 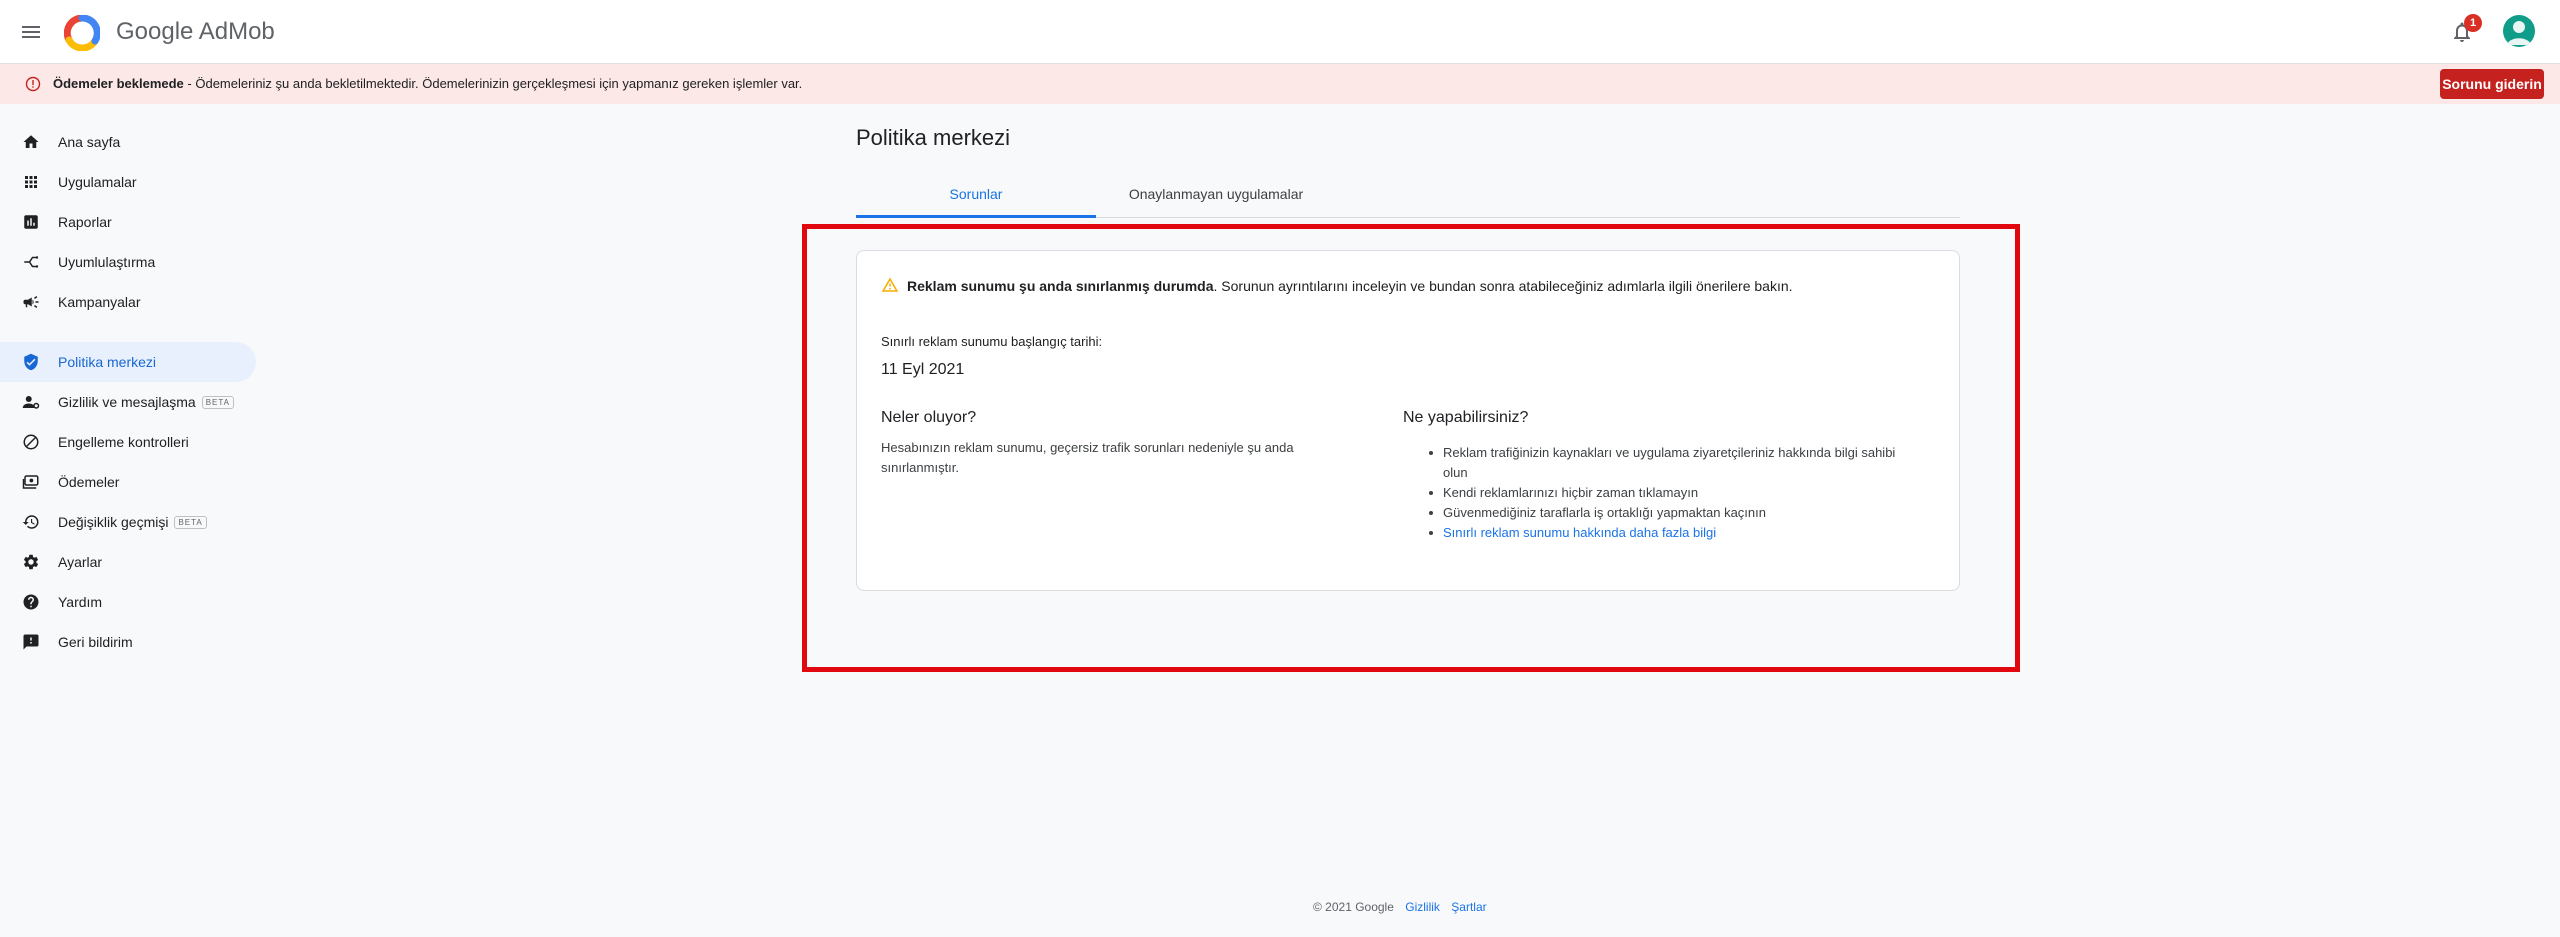 I want to click on block-icon, so click(x=31, y=442).